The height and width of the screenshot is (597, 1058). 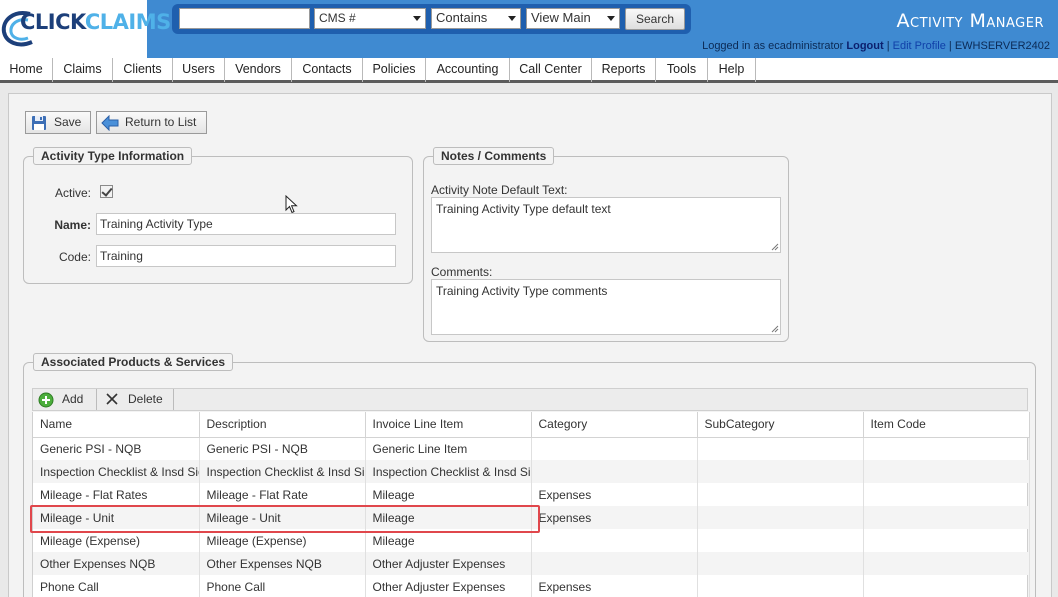 What do you see at coordinates (337, 18) in the screenshot?
I see `search-field-value: CMS #` at bounding box center [337, 18].